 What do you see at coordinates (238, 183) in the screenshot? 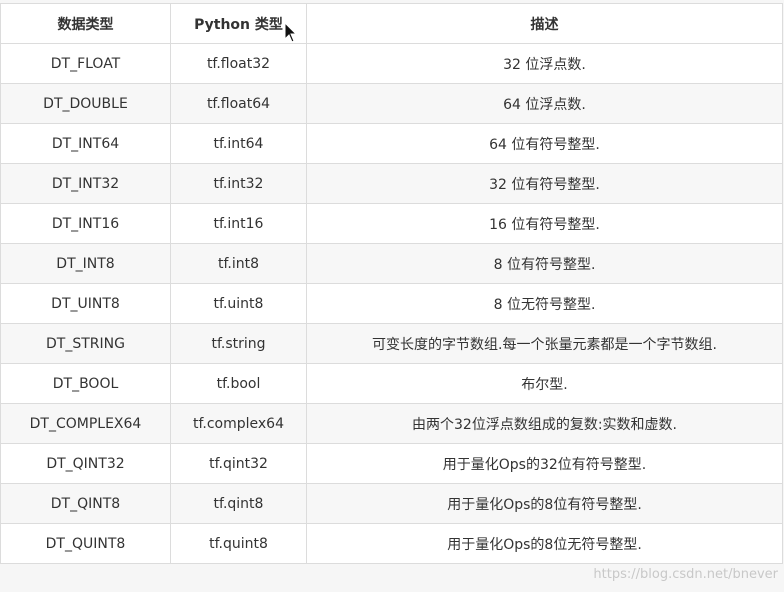
I see `cell-python-type: tf.int32` at bounding box center [238, 183].